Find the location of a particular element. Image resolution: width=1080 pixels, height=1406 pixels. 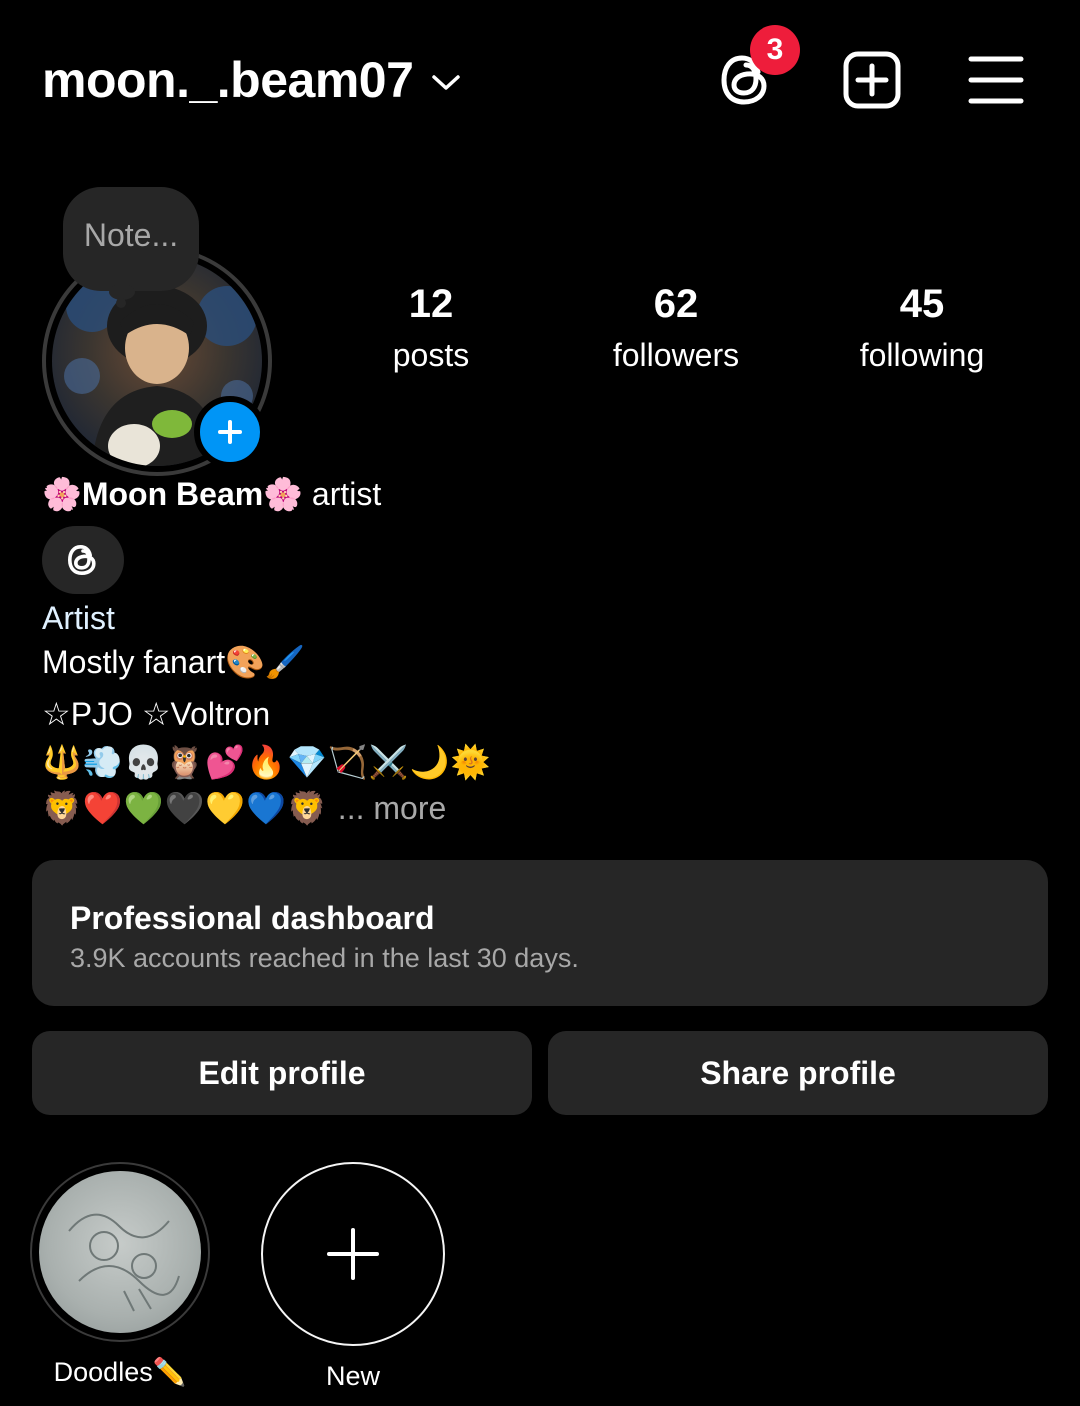

display-name-row: 🌸Moon Beam🌸 artist is located at coordinates (211, 494).